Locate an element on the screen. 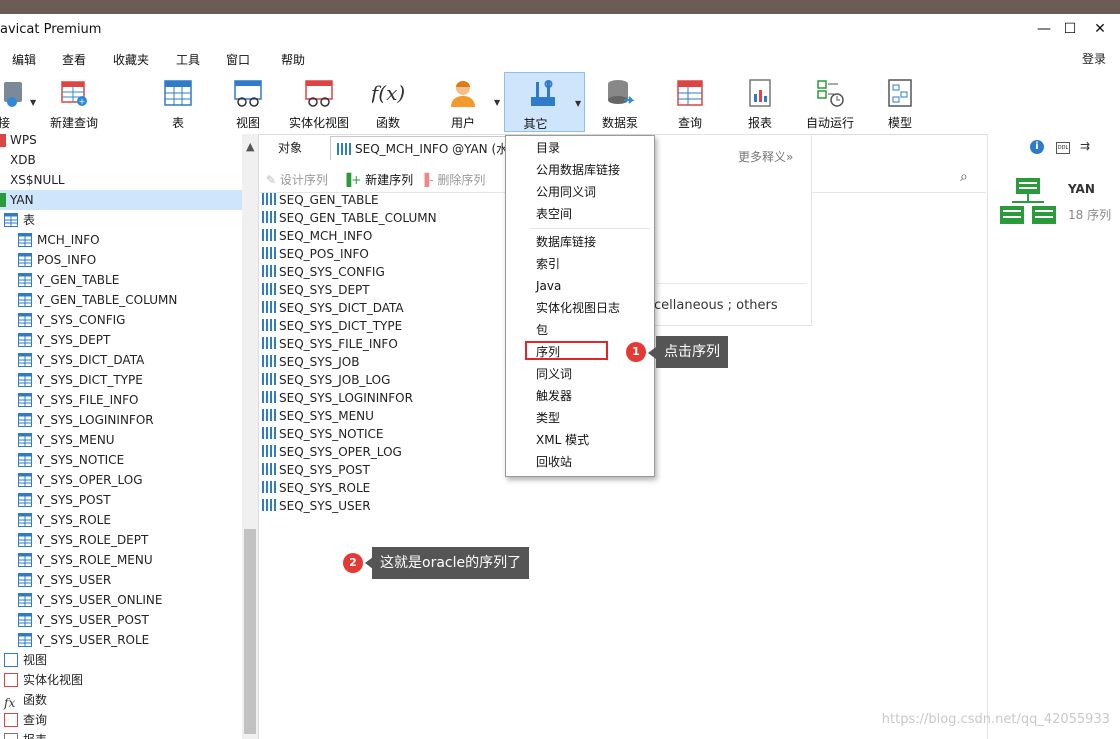  tree-table-item: Y_SYS_USER_ONLINE is located at coordinates (138, 600).